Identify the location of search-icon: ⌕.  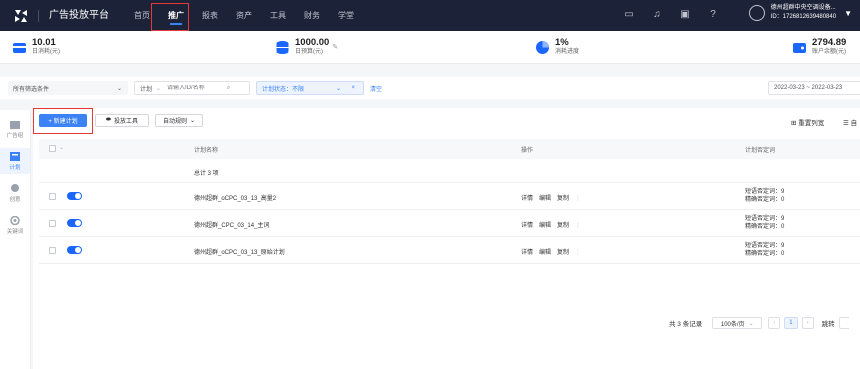
(228, 88).